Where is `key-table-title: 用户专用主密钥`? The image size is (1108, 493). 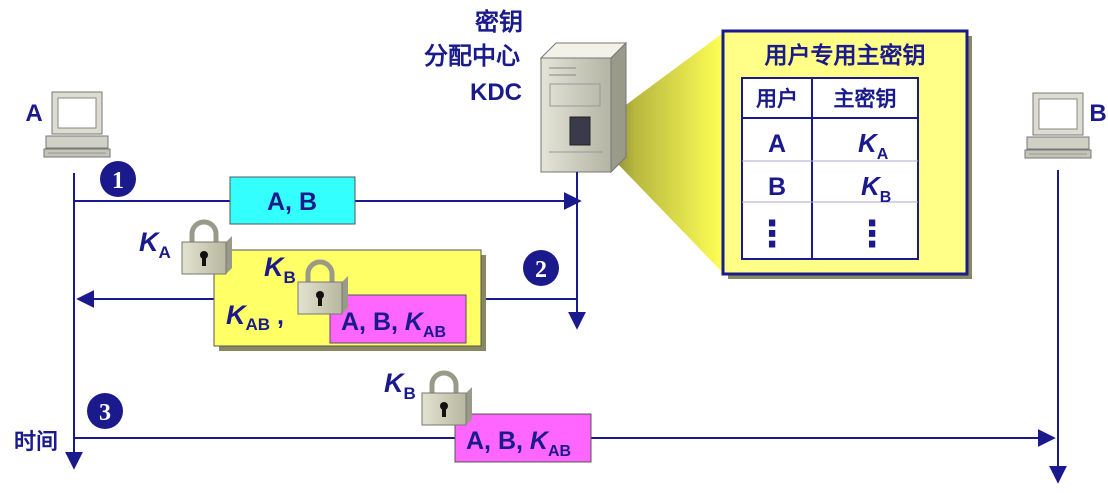
key-table-title: 用户专用主密钥 is located at coordinates (845, 55).